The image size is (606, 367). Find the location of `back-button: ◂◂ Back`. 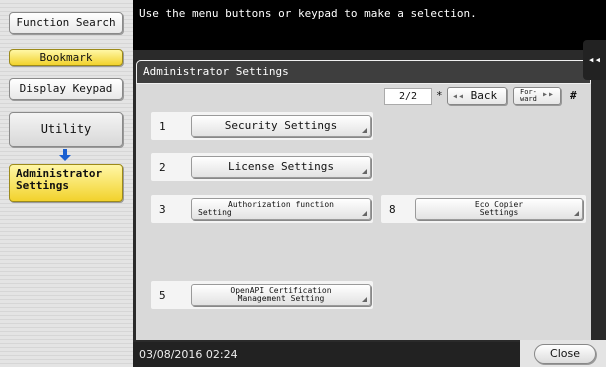

back-button: ◂◂ Back is located at coordinates (477, 96).